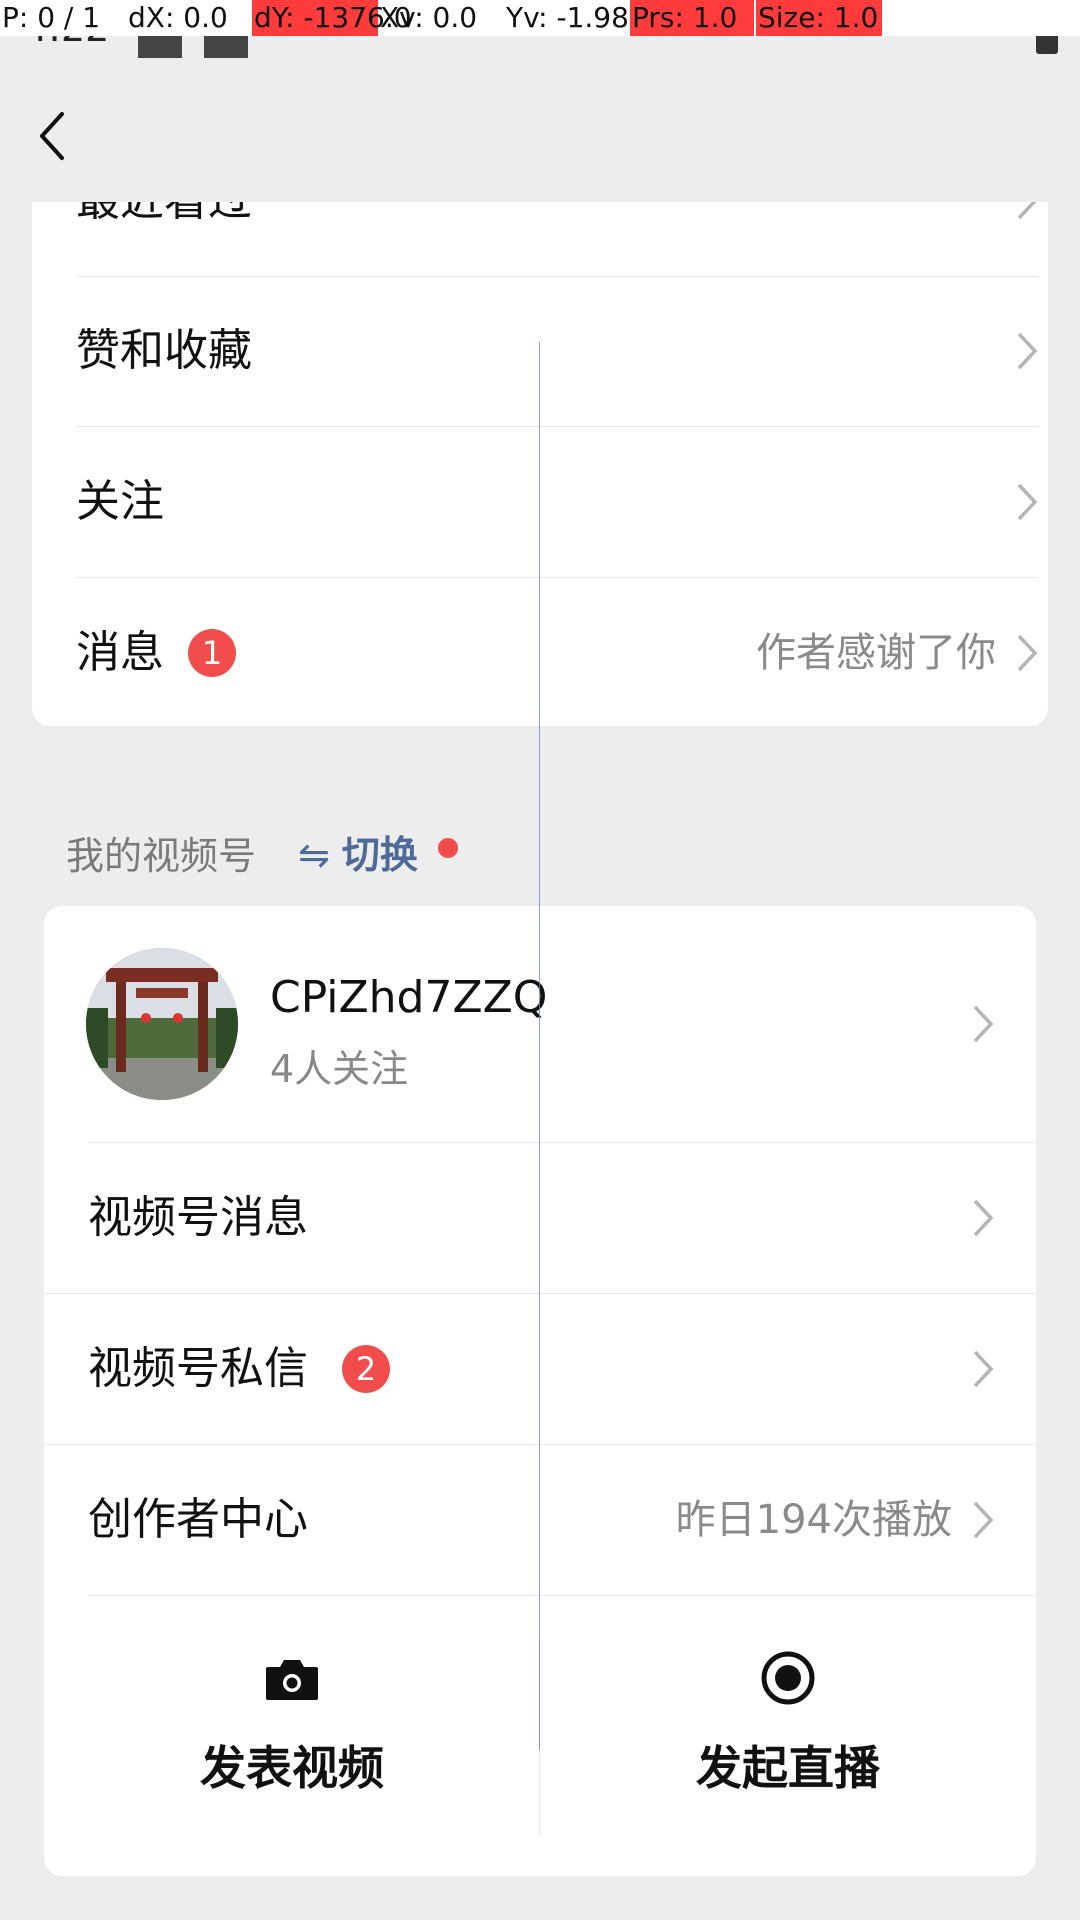  Describe the element at coordinates (539, 1046) in the screenshot. I see `pointer-trace-line` at that location.